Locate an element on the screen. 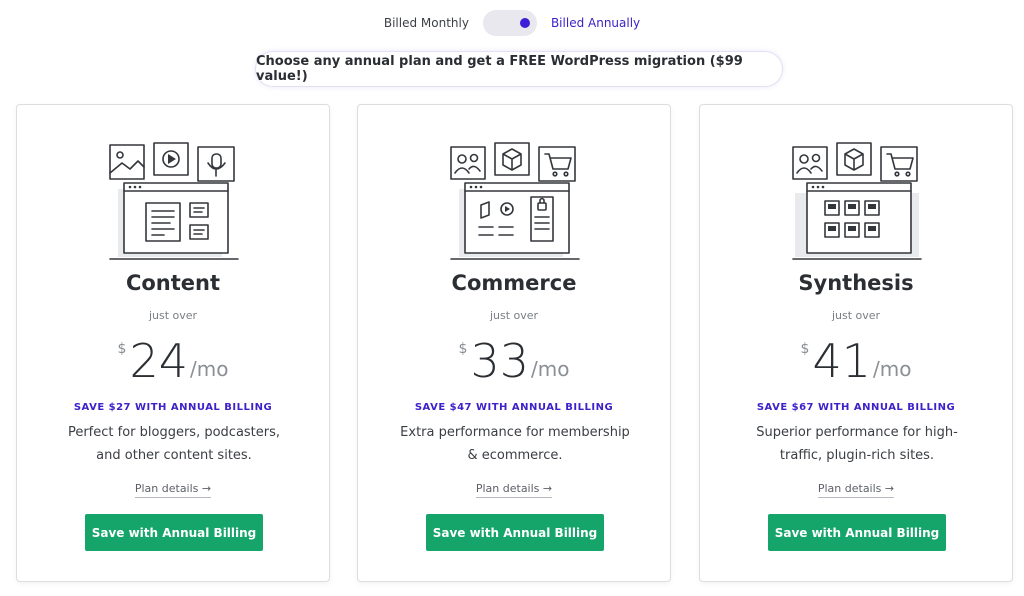 The height and width of the screenshot is (596, 1024). savings-label: SAVE $27 WITH ANNUAL BILLING is located at coordinates (173, 407).